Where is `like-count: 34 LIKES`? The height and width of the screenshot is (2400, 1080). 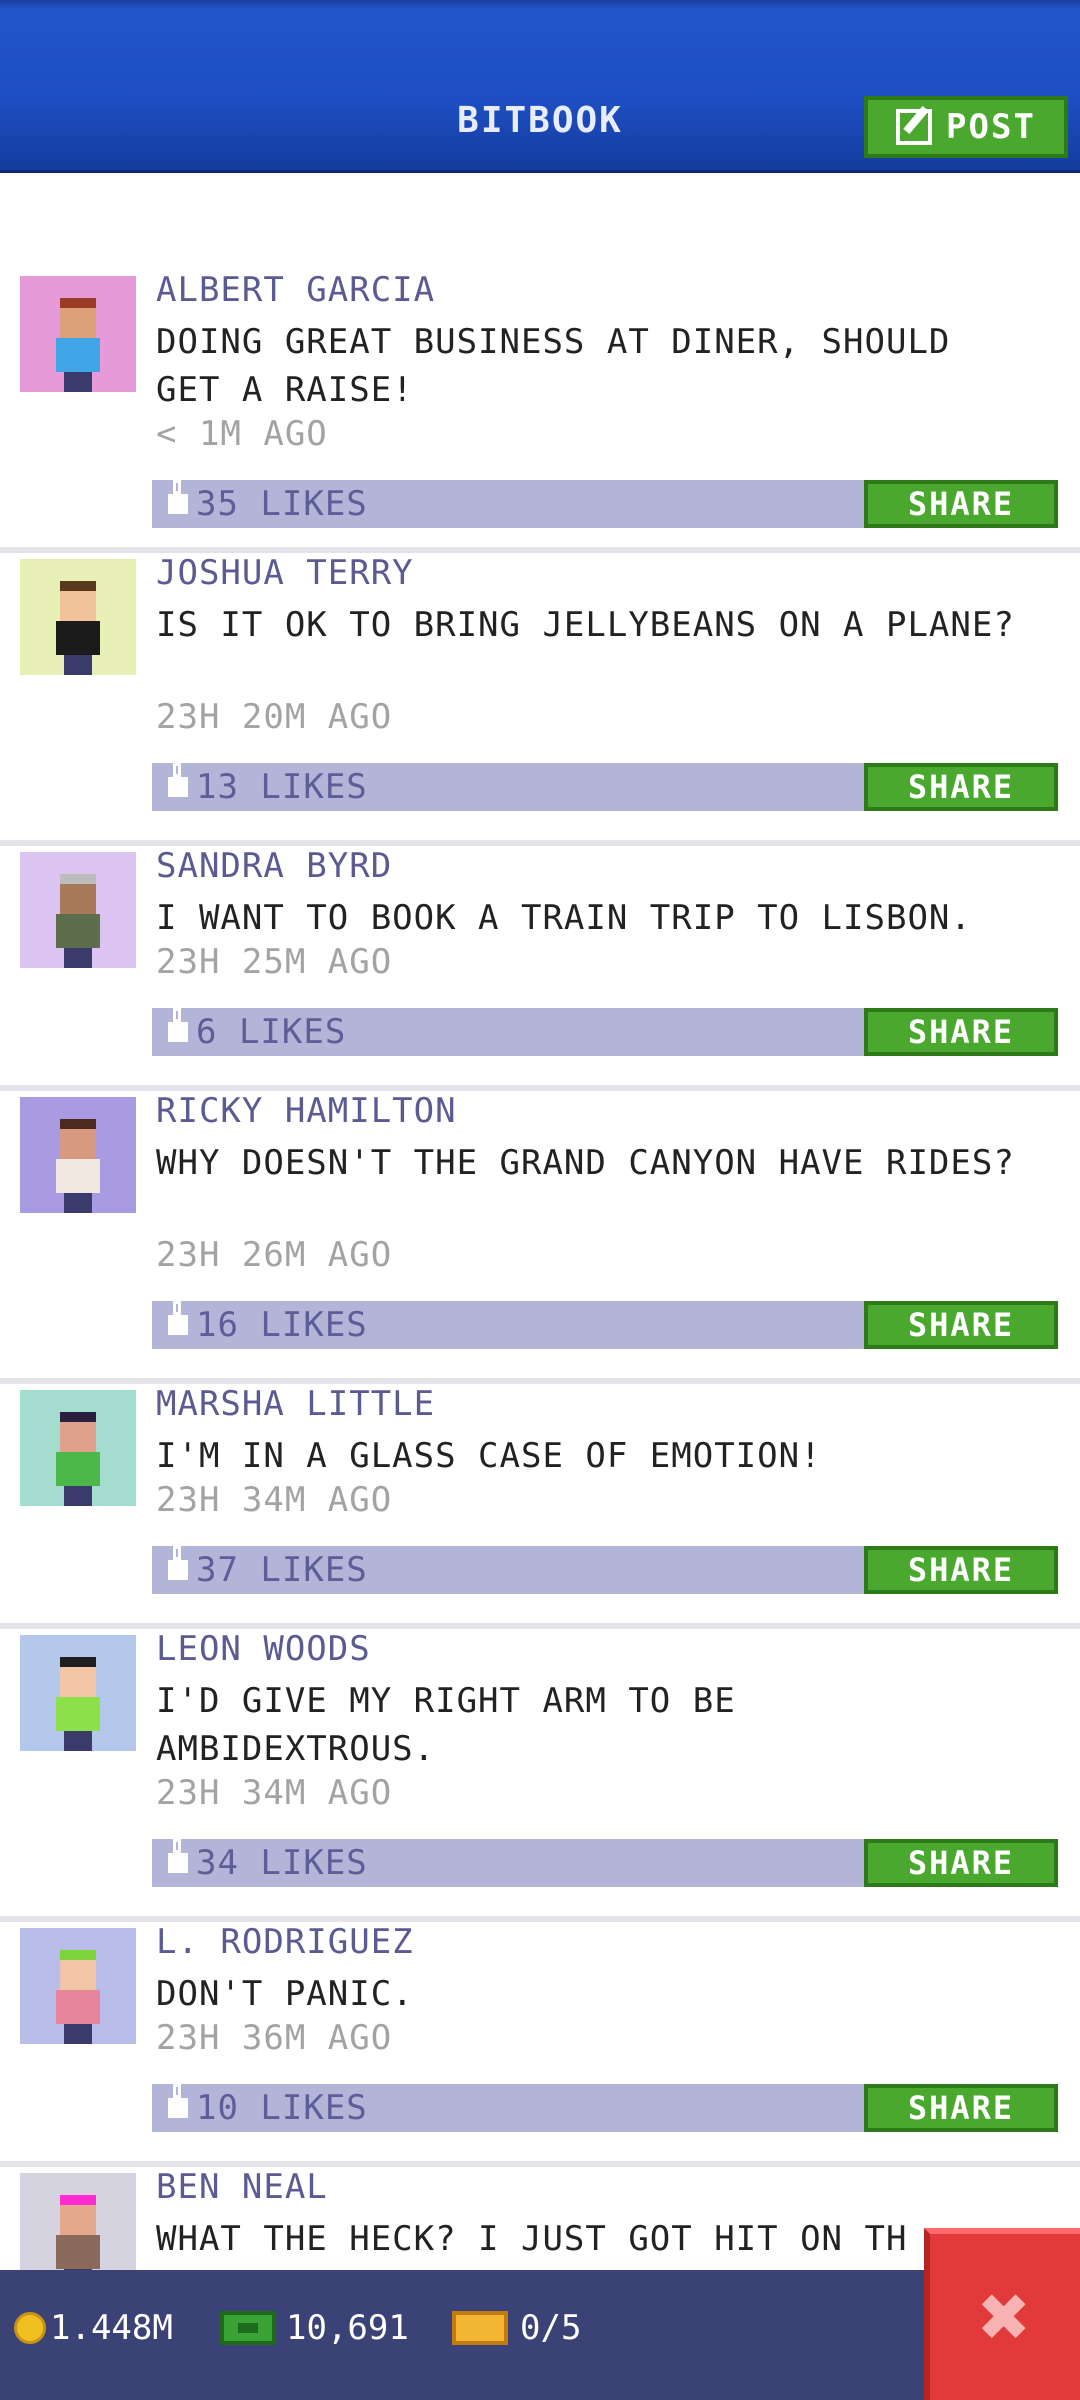
like-count: 34 LIKES is located at coordinates (282, 1863).